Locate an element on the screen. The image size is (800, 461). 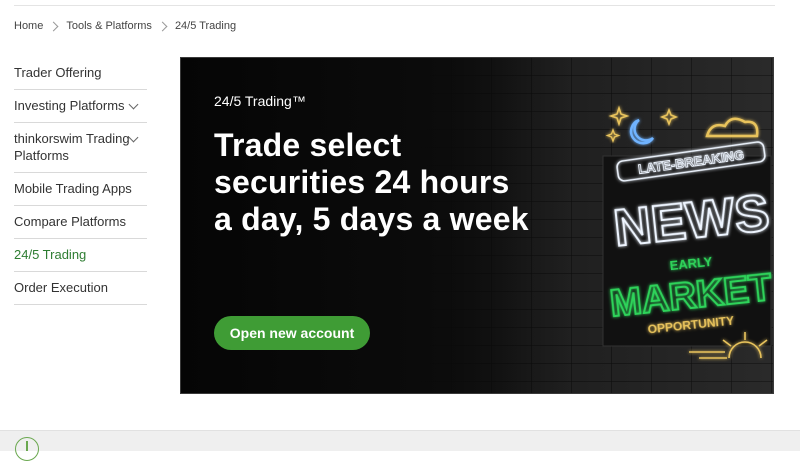
sidebar-item-compare-platforms: Compare Platforms is located at coordinates (80, 222).